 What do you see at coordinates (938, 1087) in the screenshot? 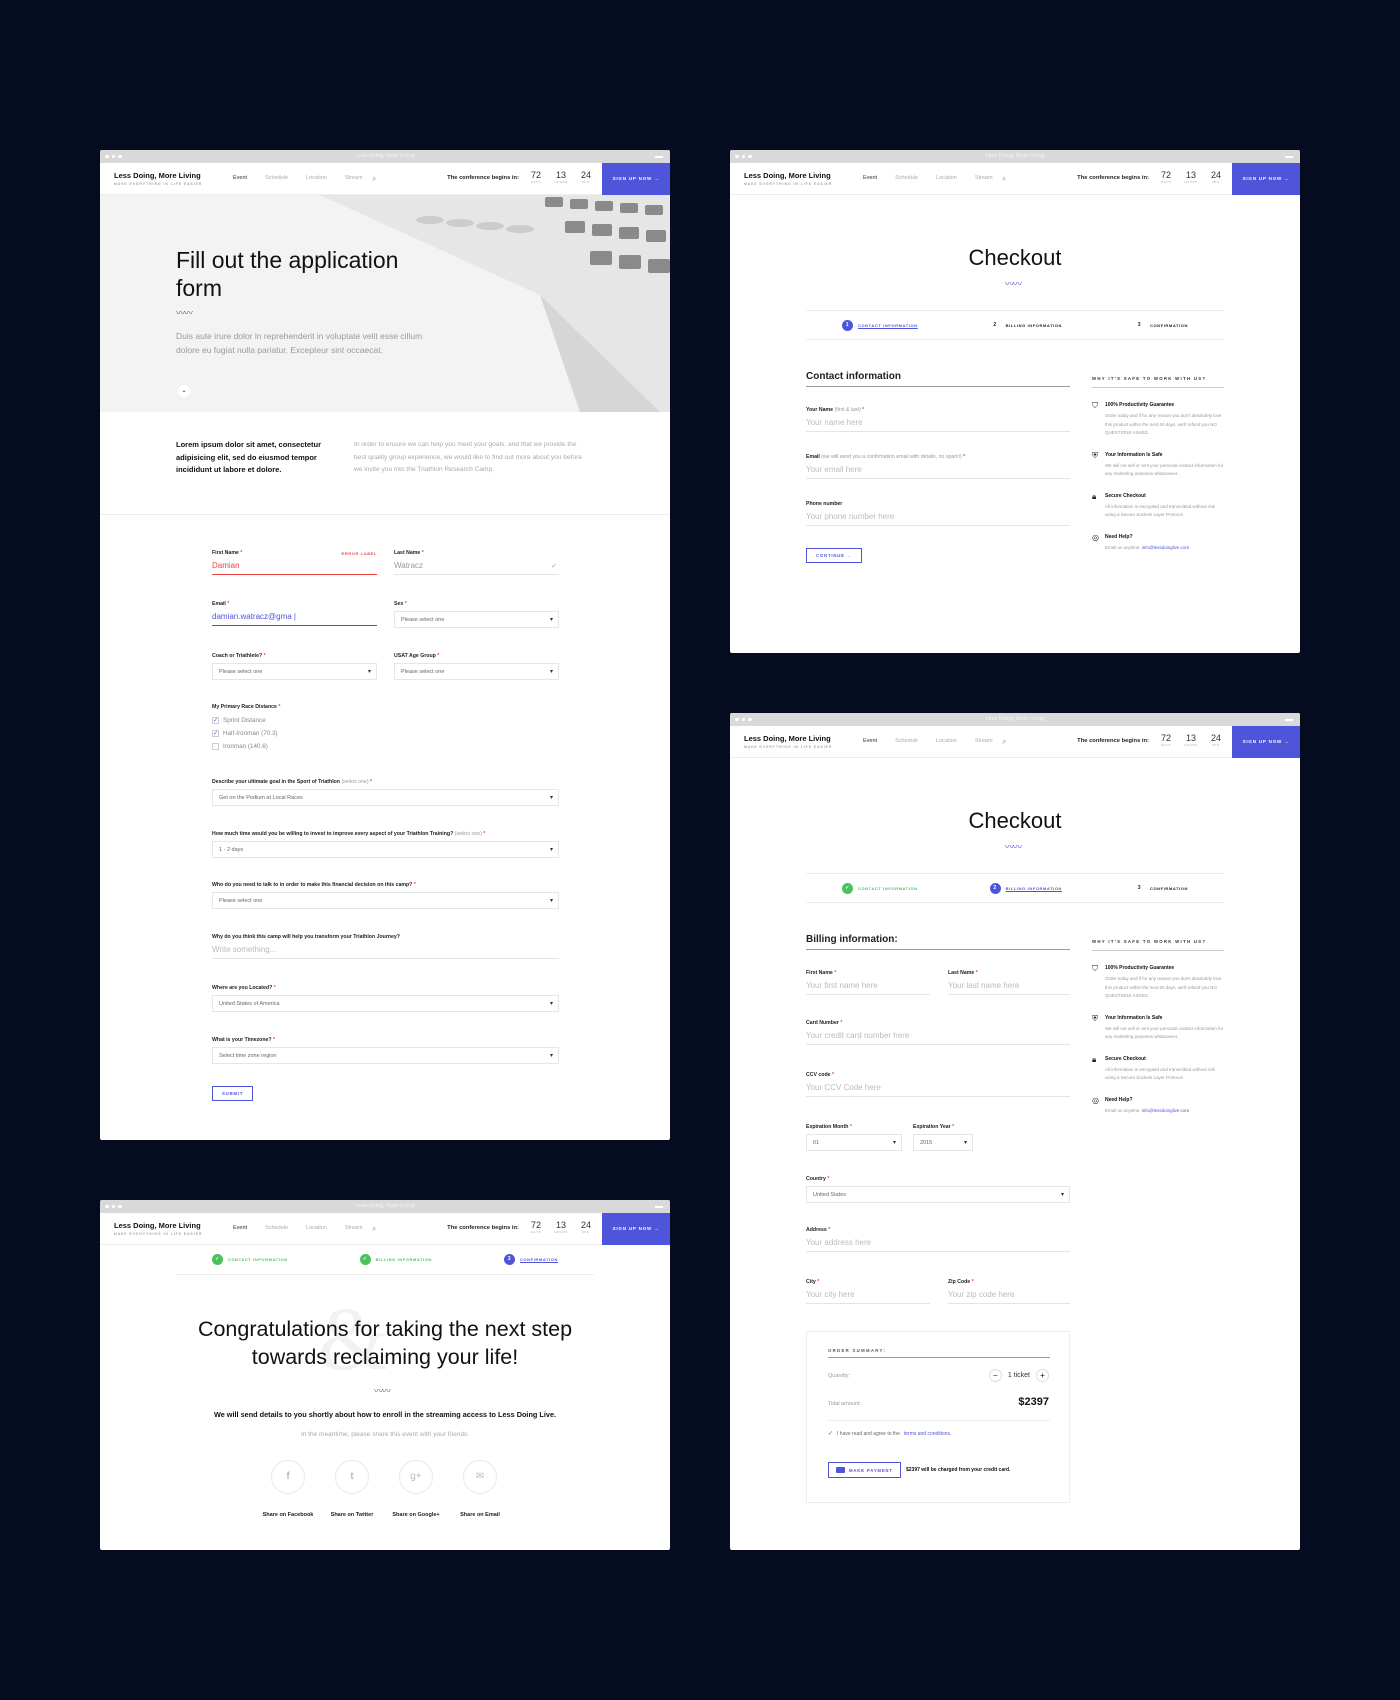
I see `ccv-input: Your CCV Code here` at bounding box center [938, 1087].